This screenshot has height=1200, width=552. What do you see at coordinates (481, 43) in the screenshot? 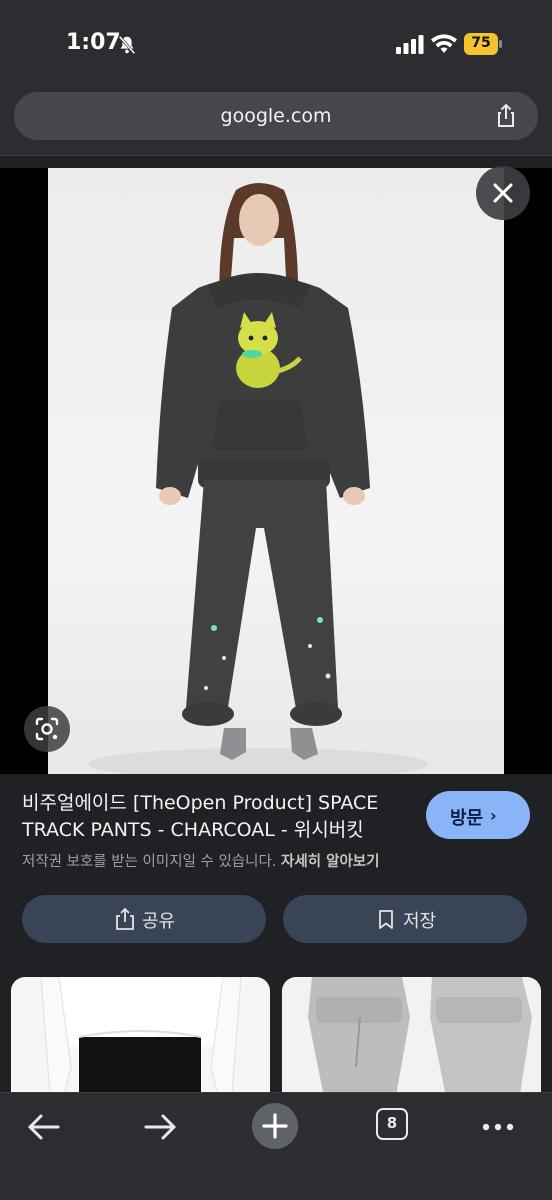
I see `battery-level: 75` at bounding box center [481, 43].